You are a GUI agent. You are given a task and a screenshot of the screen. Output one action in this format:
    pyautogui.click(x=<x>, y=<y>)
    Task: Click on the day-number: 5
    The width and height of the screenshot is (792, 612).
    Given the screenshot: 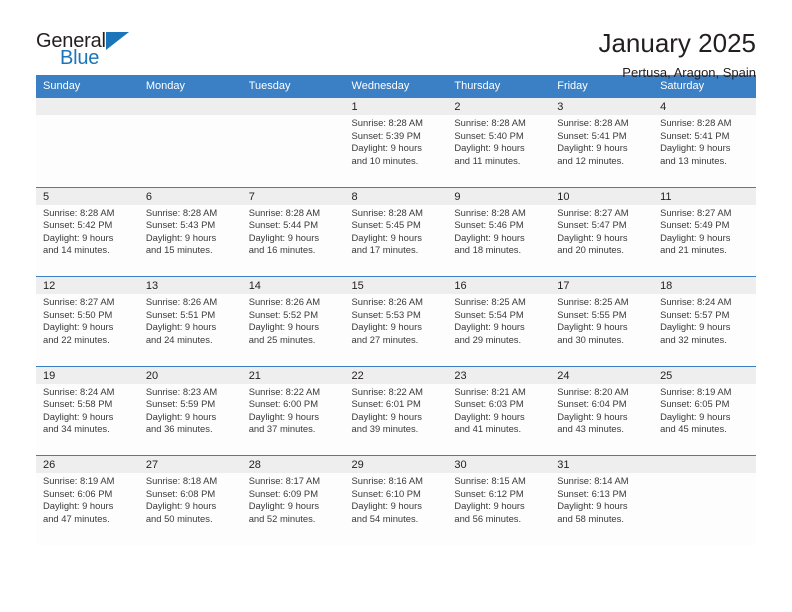 What is the action you would take?
    pyautogui.click(x=87, y=195)
    